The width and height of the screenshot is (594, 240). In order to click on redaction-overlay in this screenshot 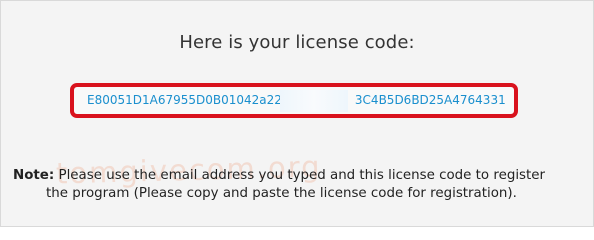, I will do `click(314, 101)`.